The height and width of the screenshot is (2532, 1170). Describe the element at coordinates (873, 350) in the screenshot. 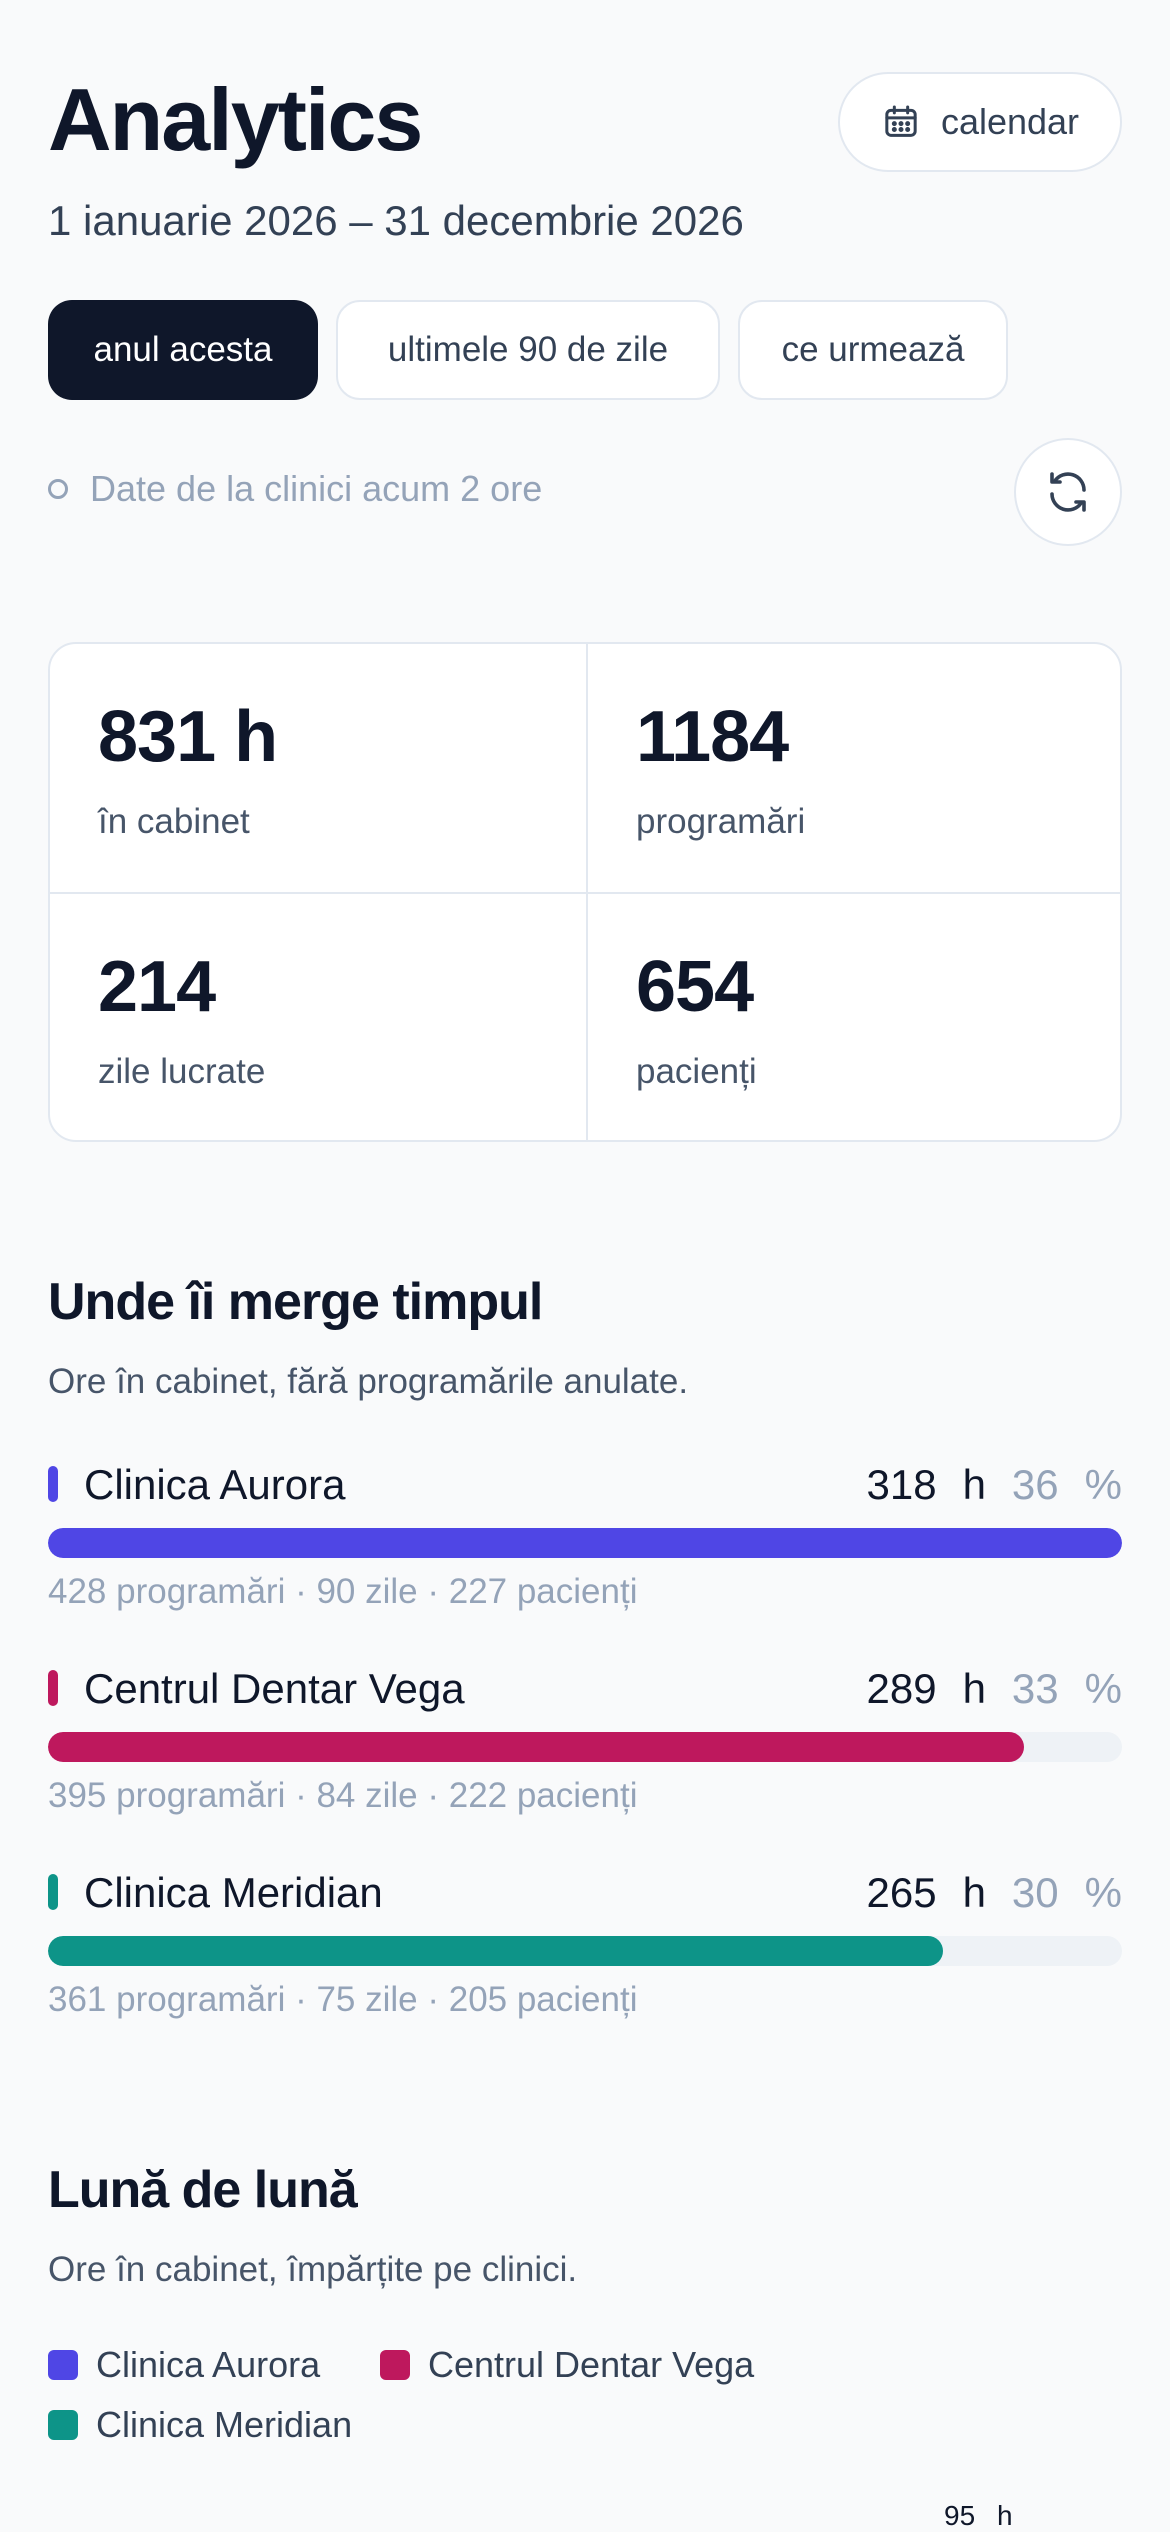

I see `tab-upcoming: ce urmează` at that location.